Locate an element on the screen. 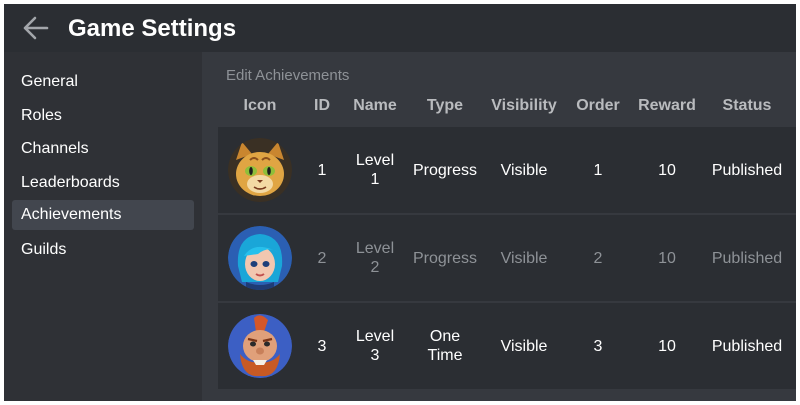 Image resolution: width=800 pixels, height=405 pixels. page-title: Game Settings is located at coordinates (152, 28).